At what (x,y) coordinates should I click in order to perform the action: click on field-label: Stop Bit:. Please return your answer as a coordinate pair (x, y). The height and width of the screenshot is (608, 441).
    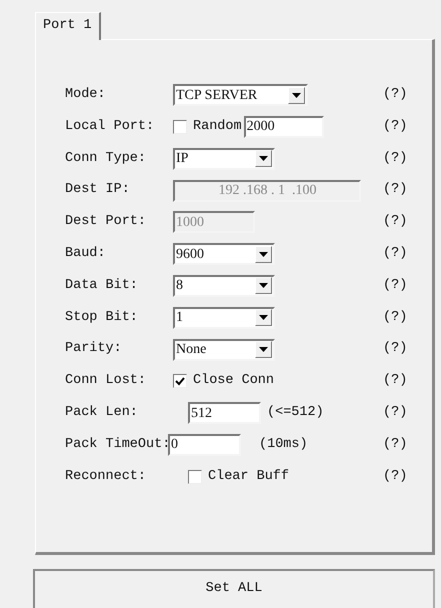
    Looking at the image, I should click on (102, 317).